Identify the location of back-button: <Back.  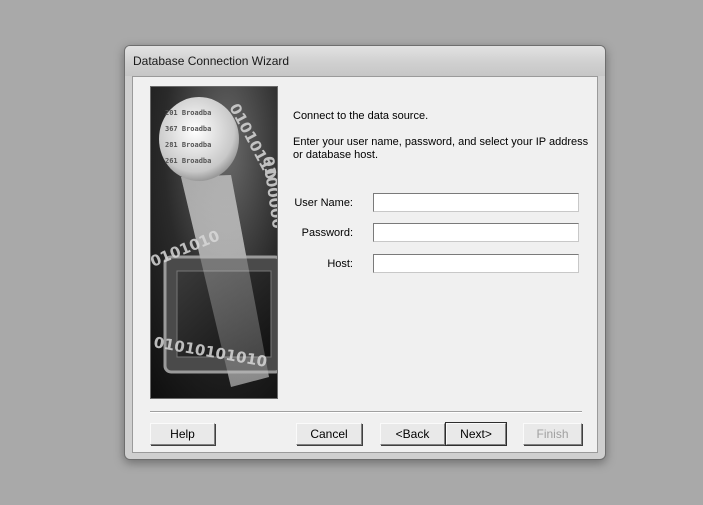
(412, 434).